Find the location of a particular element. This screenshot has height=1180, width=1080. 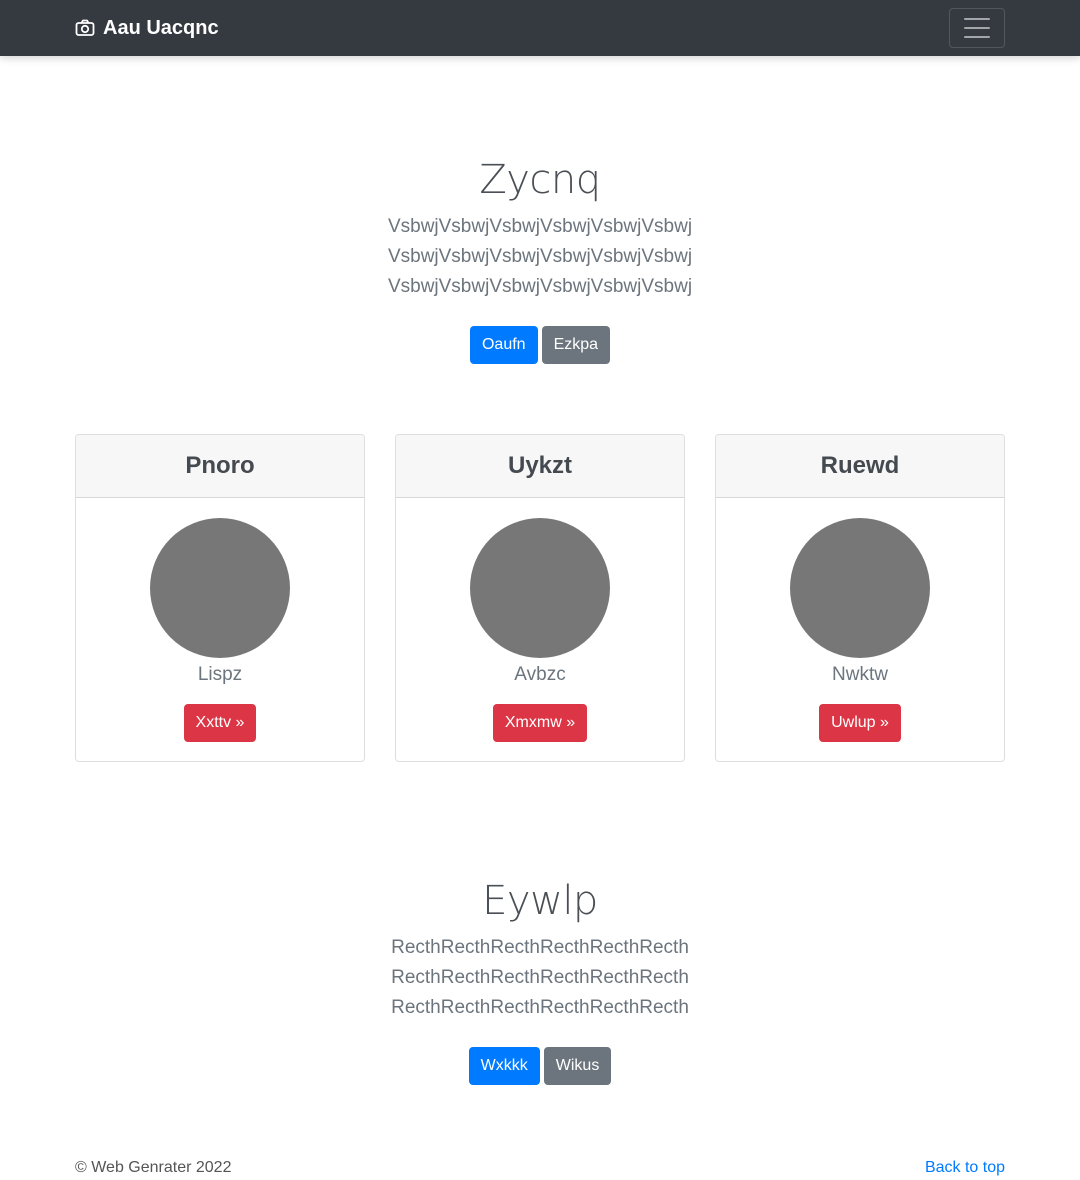

card: Ruewd Nwktw Uwlup » is located at coordinates (860, 598).